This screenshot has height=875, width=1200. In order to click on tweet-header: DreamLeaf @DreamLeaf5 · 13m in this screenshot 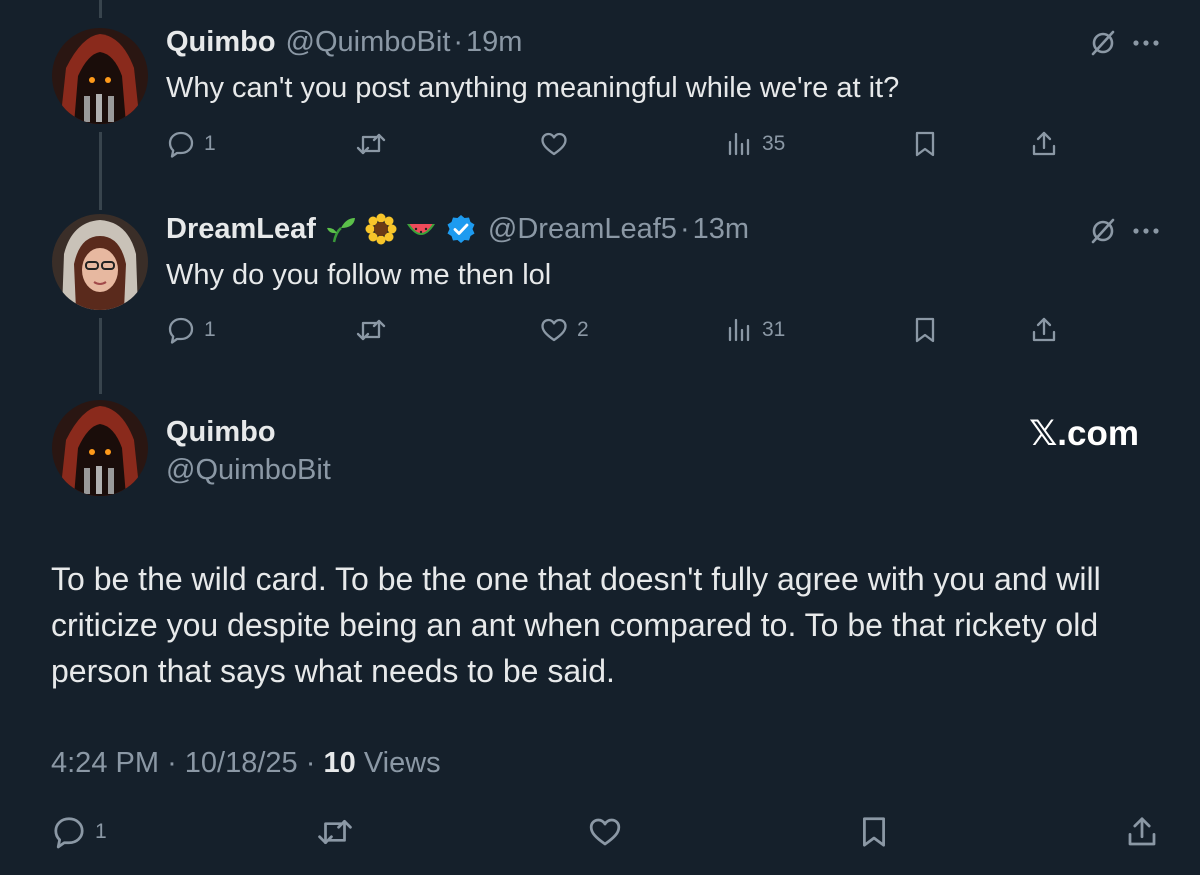, I will do `click(457, 229)`.